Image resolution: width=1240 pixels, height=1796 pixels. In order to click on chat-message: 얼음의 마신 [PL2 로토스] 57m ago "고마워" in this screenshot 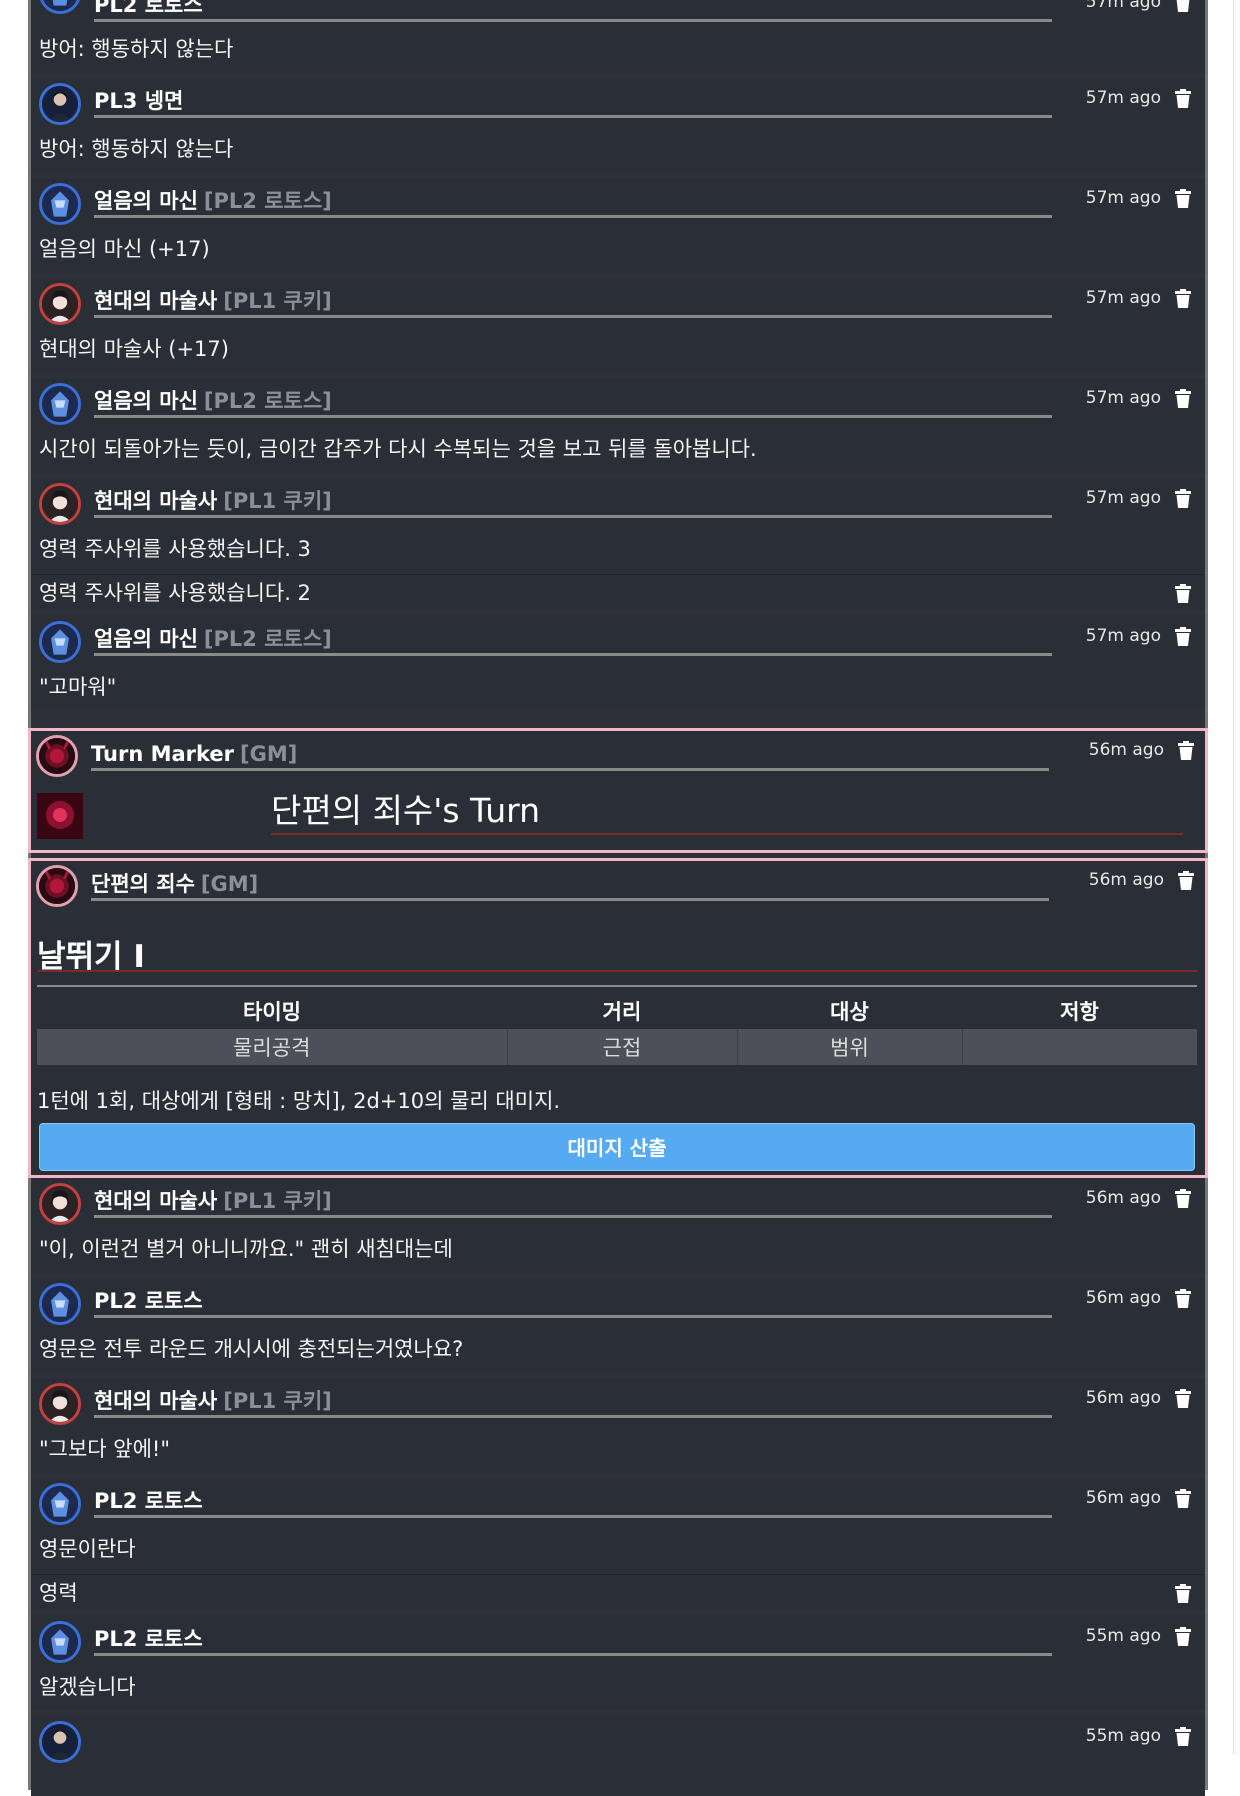, I will do `click(618, 662)`.